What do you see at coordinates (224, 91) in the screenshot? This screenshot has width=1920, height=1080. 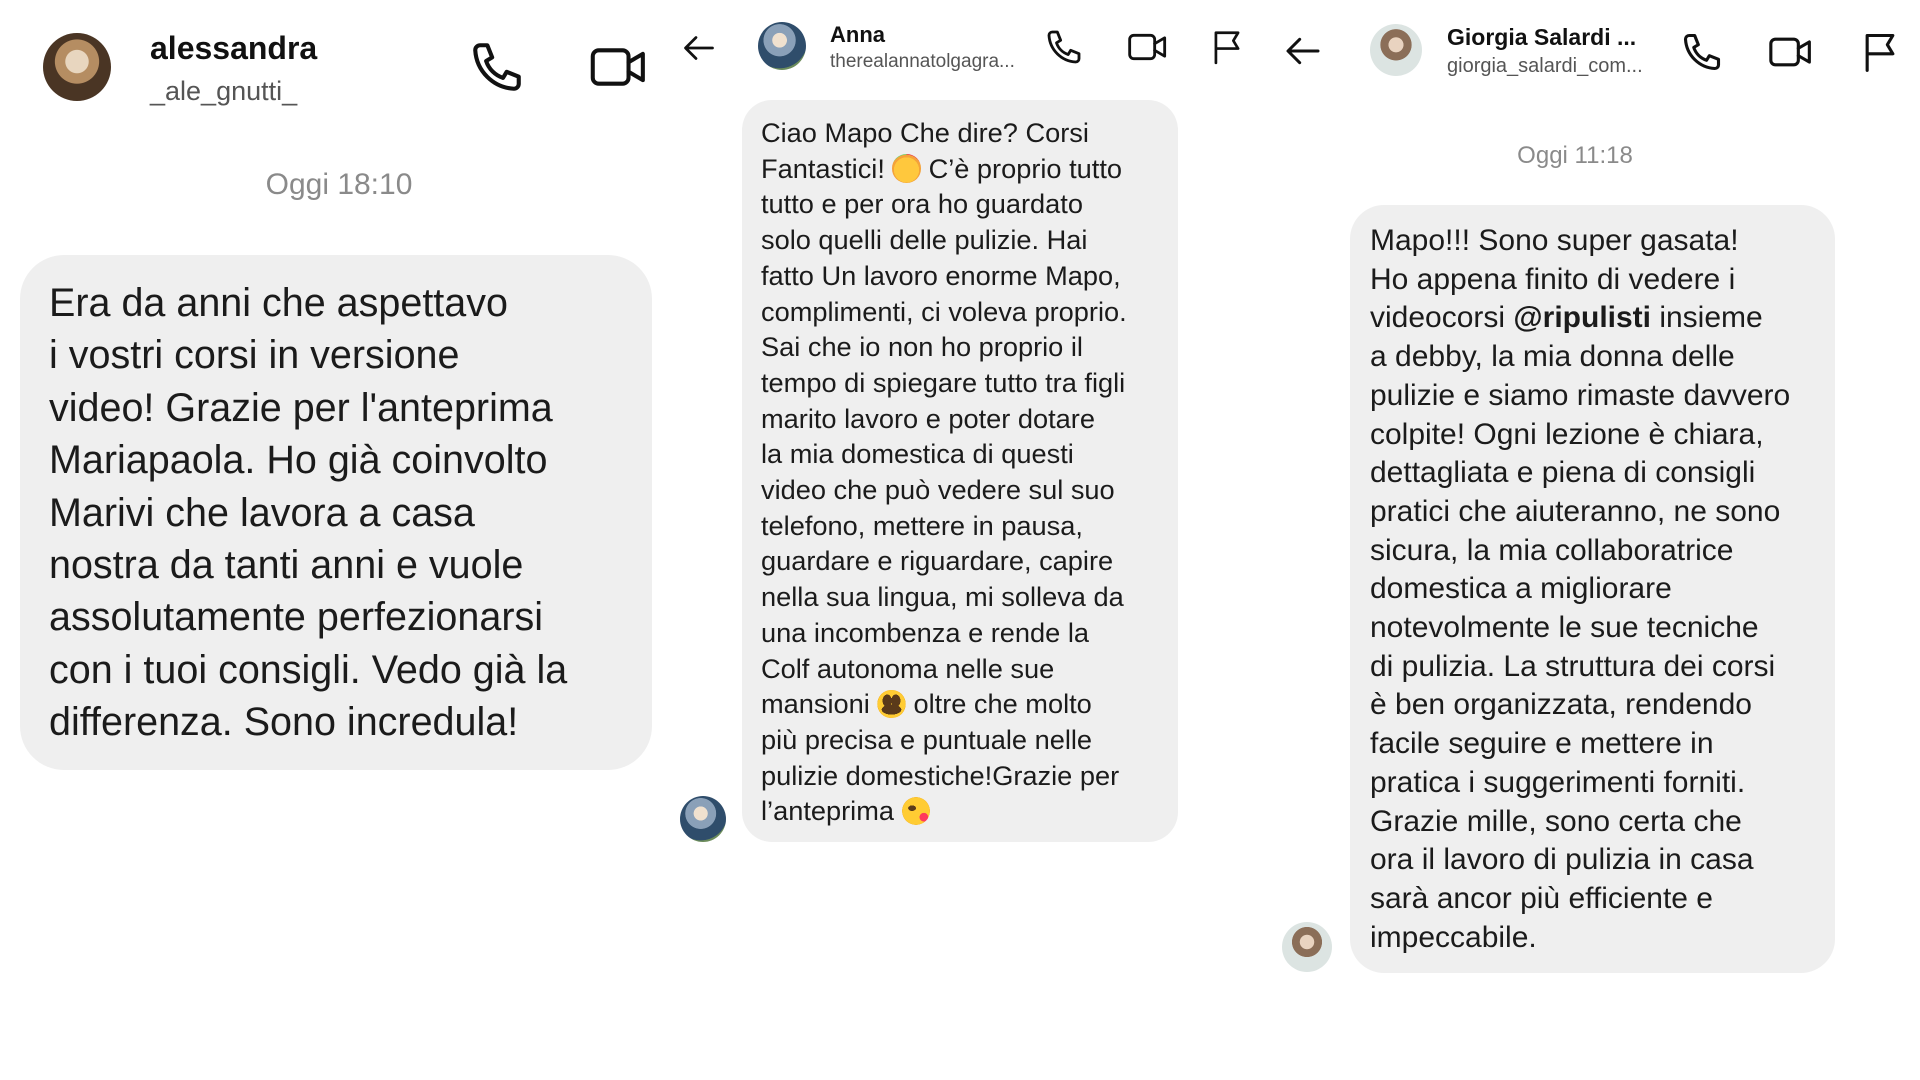 I see `contact-handle: _ale_gnutti_` at bounding box center [224, 91].